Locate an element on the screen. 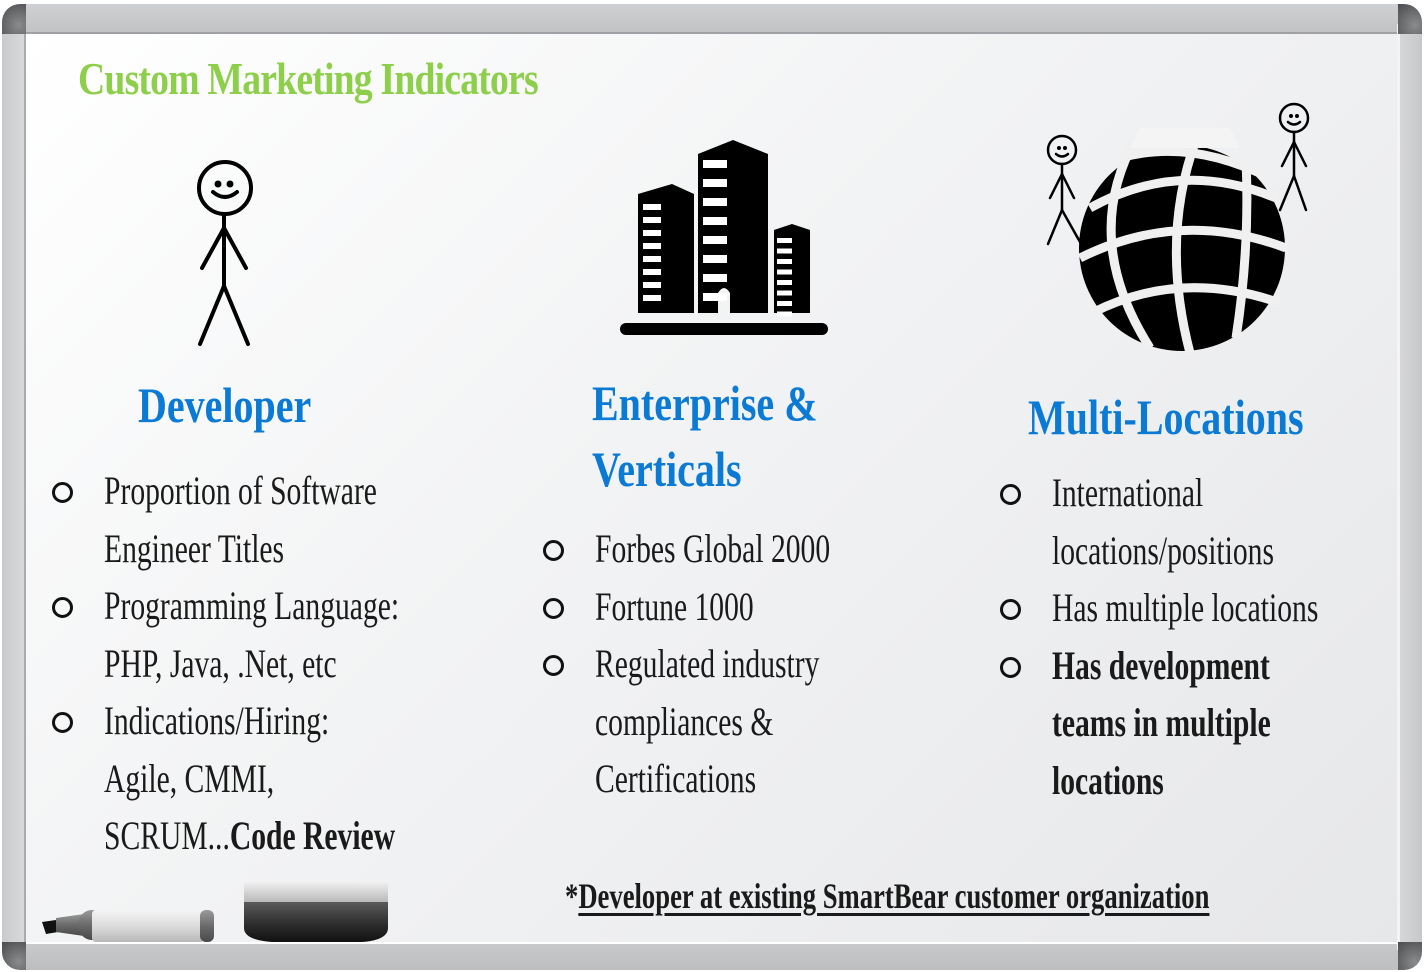  globe-with-people-icon is located at coordinates (1178, 228).